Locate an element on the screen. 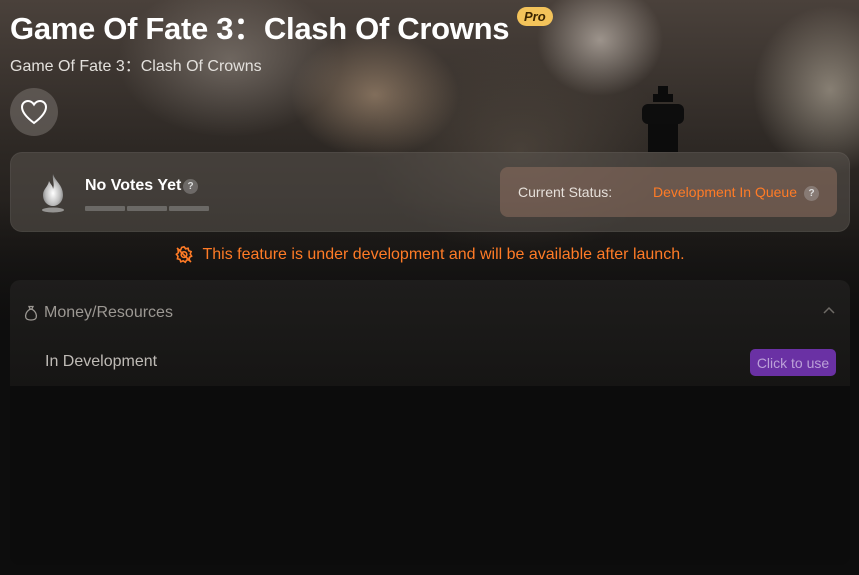 The image size is (859, 575). vote-progress-bar is located at coordinates (147, 208).